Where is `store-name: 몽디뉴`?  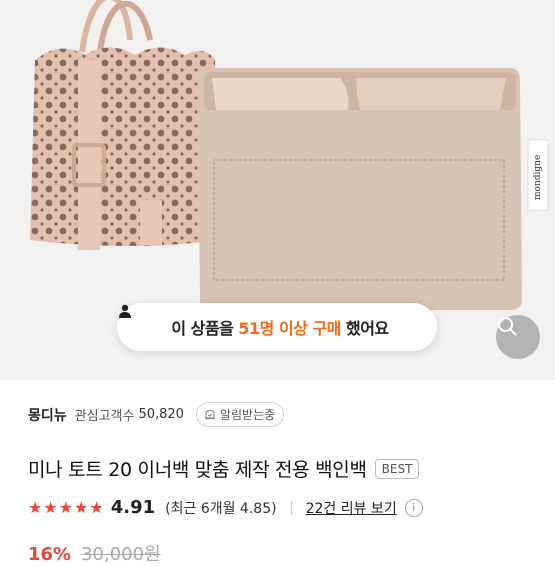
store-name: 몽디뉴 is located at coordinates (47, 415).